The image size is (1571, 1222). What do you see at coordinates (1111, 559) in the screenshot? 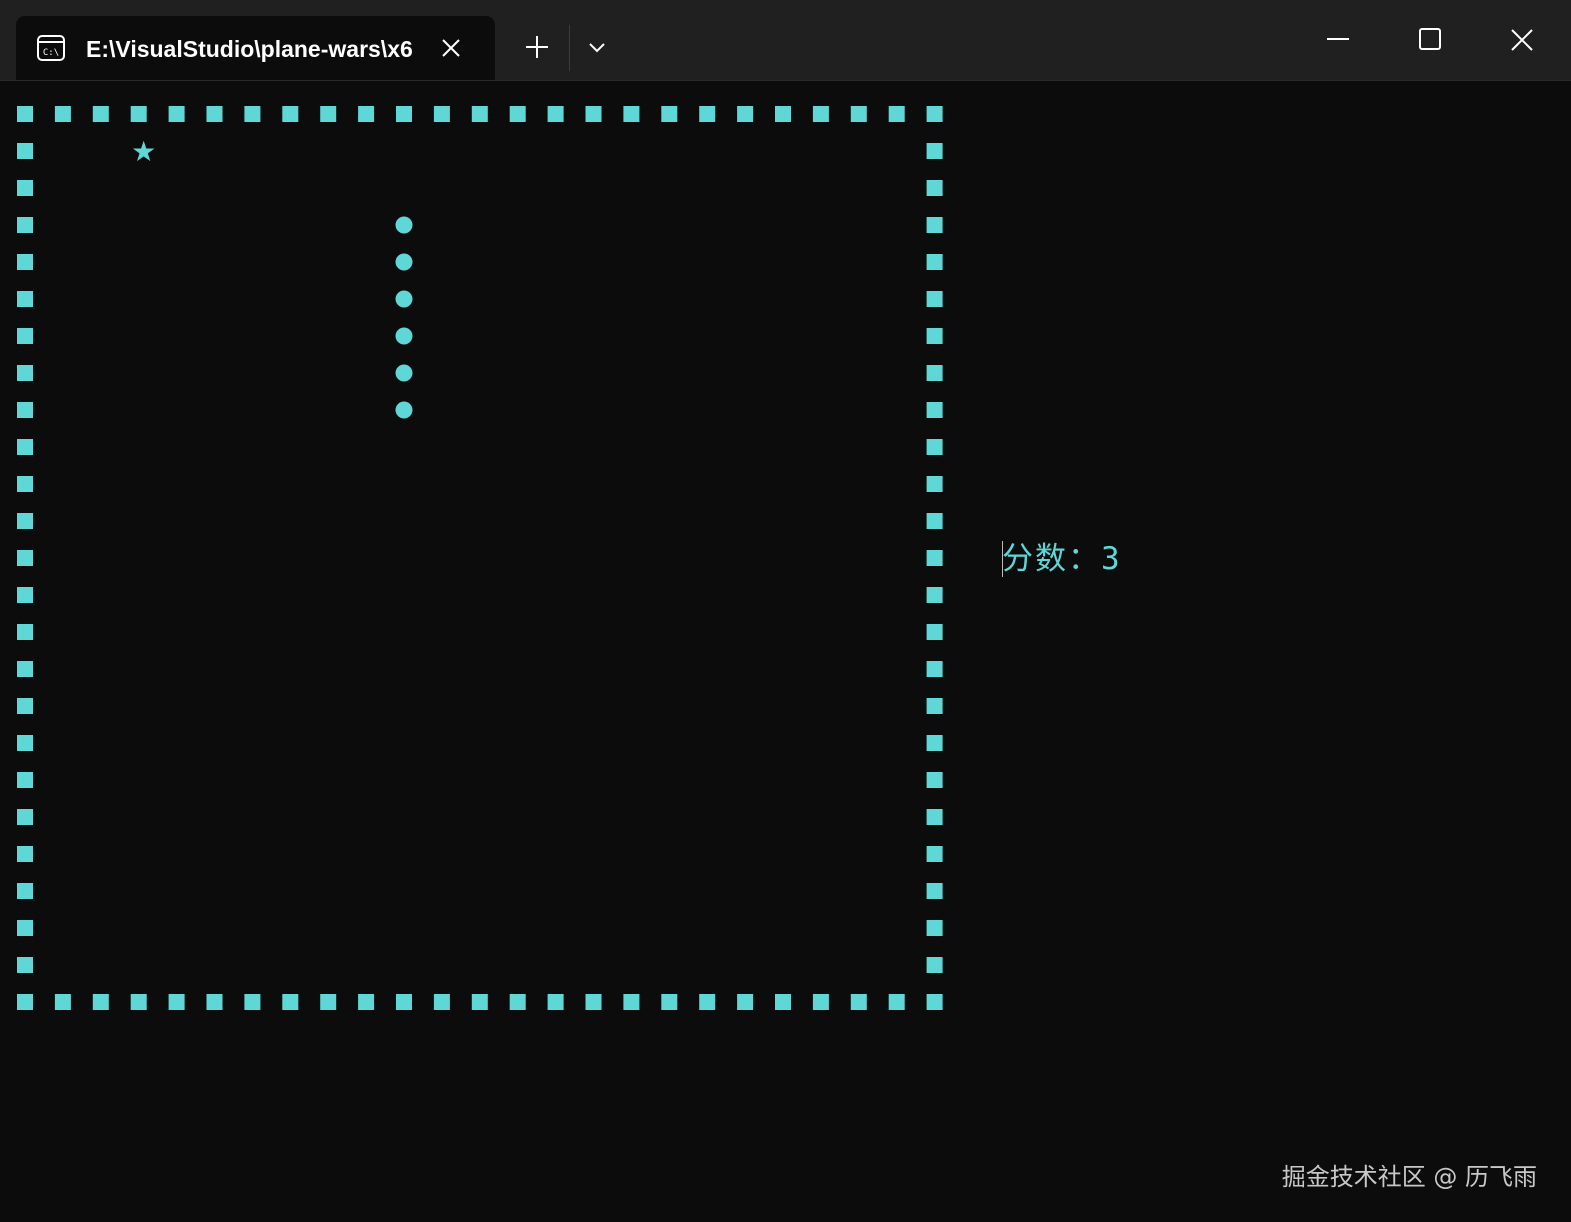
I see `score-value: 3` at bounding box center [1111, 559].